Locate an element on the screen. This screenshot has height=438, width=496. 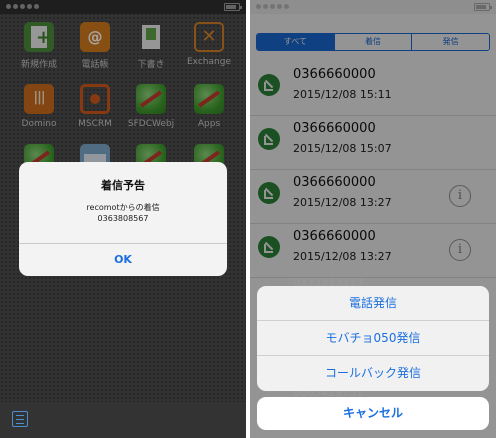
alert-message-line1: recomotからの着信 is located at coordinates (123, 207).